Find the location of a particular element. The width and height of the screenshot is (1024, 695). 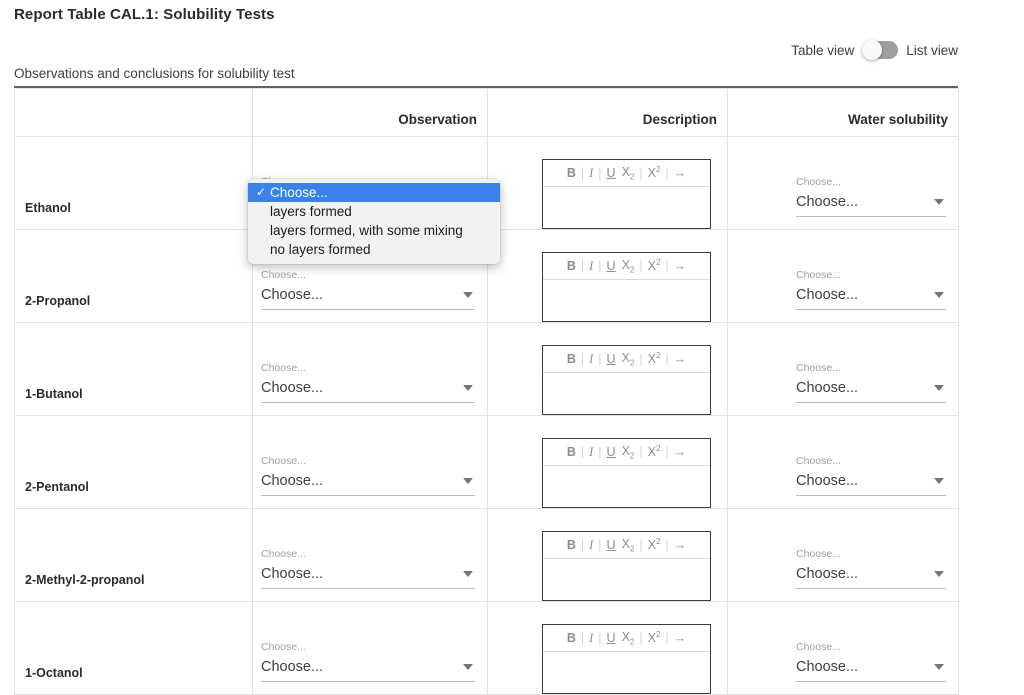

view-mode-toggle-switch is located at coordinates (880, 50).